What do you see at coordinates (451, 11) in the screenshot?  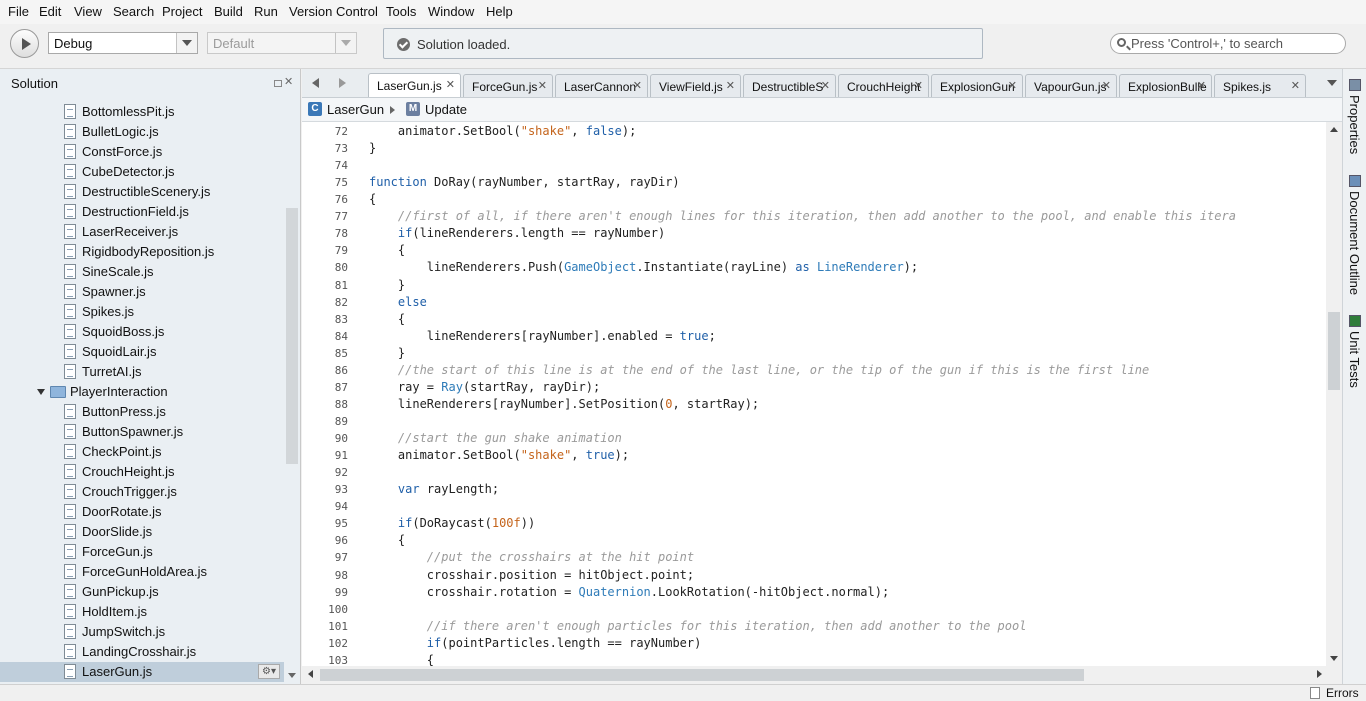 I see `menu-item-window: Window` at bounding box center [451, 11].